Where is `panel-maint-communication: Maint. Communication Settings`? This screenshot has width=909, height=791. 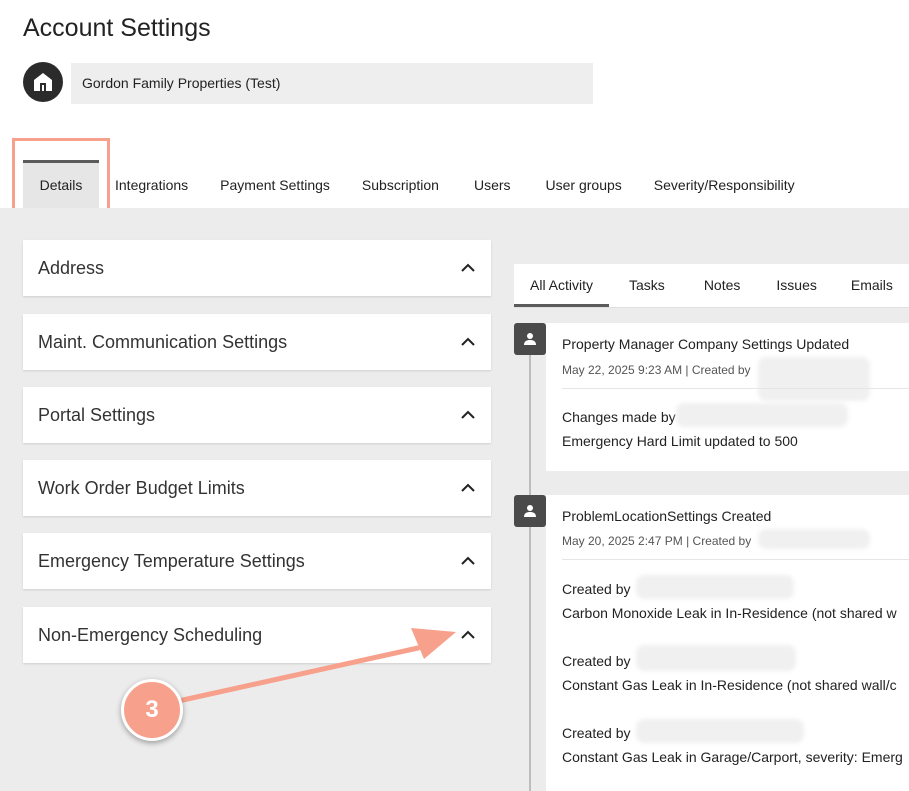
panel-maint-communication: Maint. Communication Settings is located at coordinates (257, 342).